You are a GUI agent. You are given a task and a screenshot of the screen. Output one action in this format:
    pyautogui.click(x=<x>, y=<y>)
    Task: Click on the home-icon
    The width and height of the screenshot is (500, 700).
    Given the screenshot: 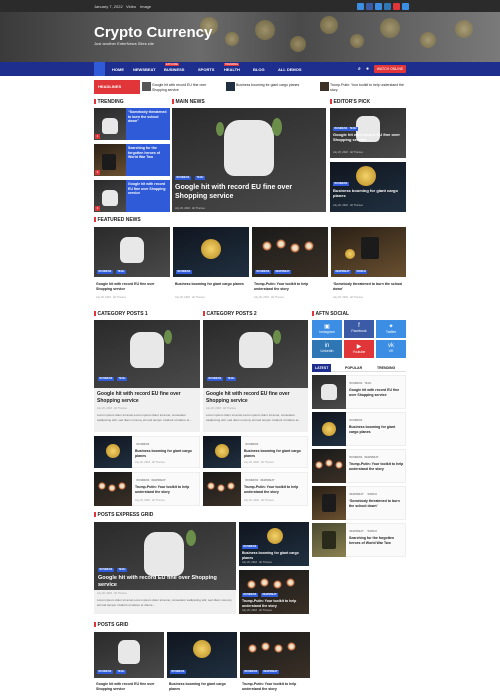 What is the action you would take?
    pyautogui.click(x=99, y=69)
    